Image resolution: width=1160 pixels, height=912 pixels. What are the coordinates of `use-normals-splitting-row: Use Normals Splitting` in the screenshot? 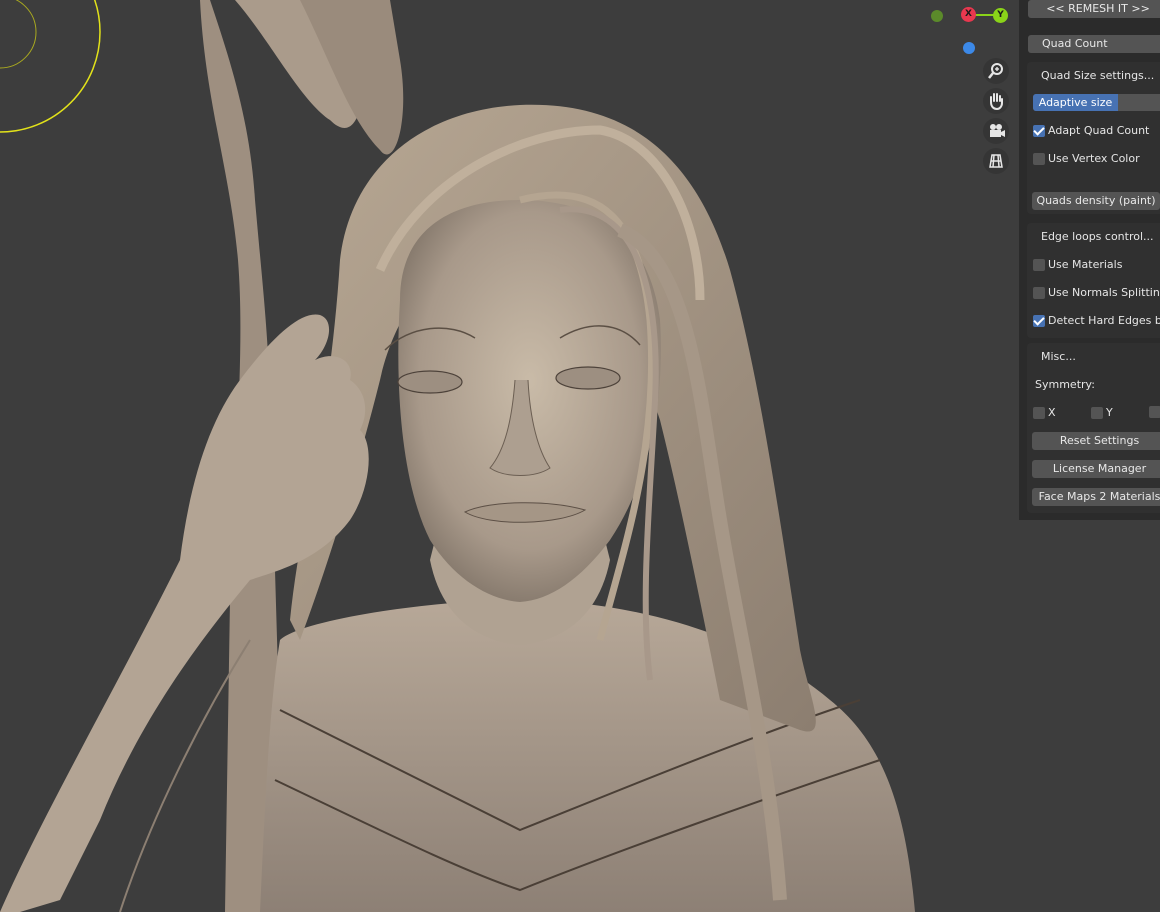 It's located at (1096, 292).